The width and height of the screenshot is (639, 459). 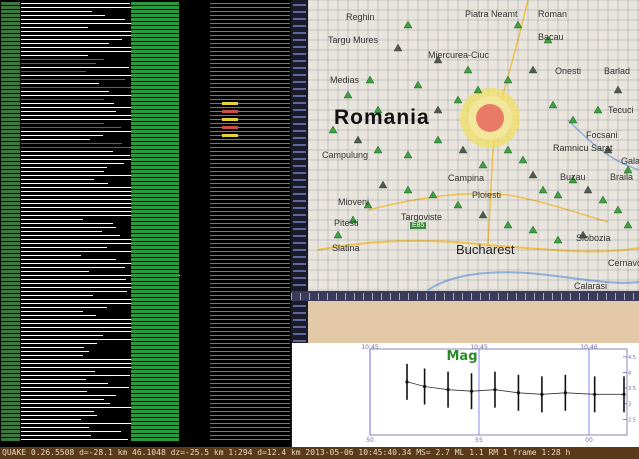 What do you see at coordinates (473, 322) in the screenshot?
I see `helicorder-empty-panel` at bounding box center [473, 322].